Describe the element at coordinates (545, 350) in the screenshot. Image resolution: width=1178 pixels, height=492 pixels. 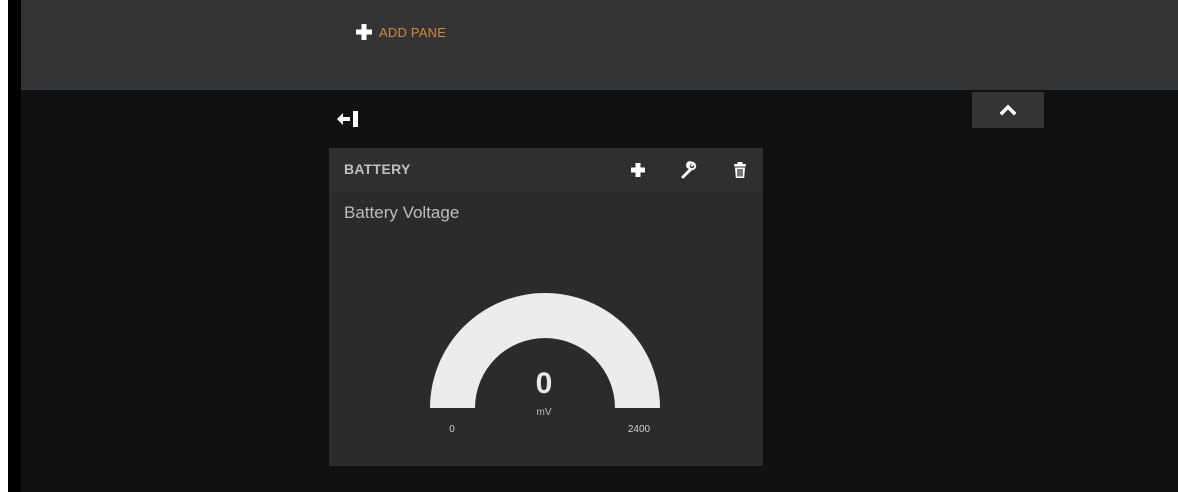
I see `gauge-graphic` at that location.